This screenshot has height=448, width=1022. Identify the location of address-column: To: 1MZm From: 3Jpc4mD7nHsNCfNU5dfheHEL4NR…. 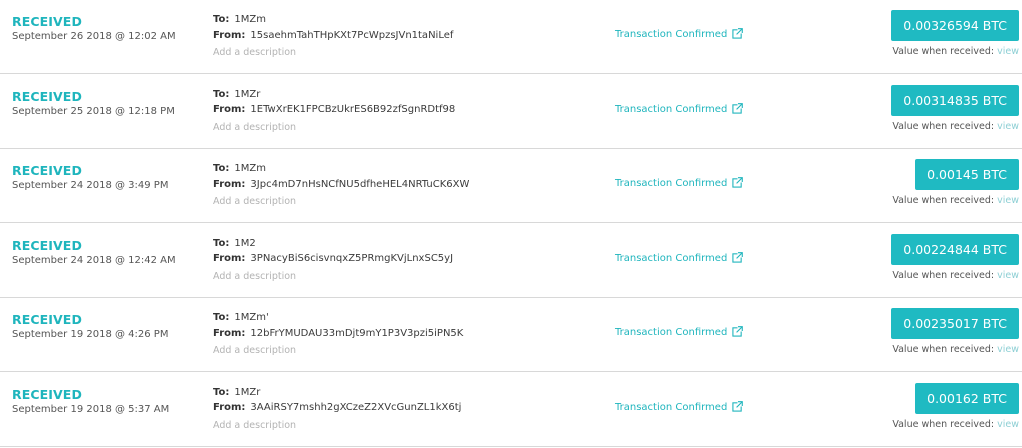
(403, 185).